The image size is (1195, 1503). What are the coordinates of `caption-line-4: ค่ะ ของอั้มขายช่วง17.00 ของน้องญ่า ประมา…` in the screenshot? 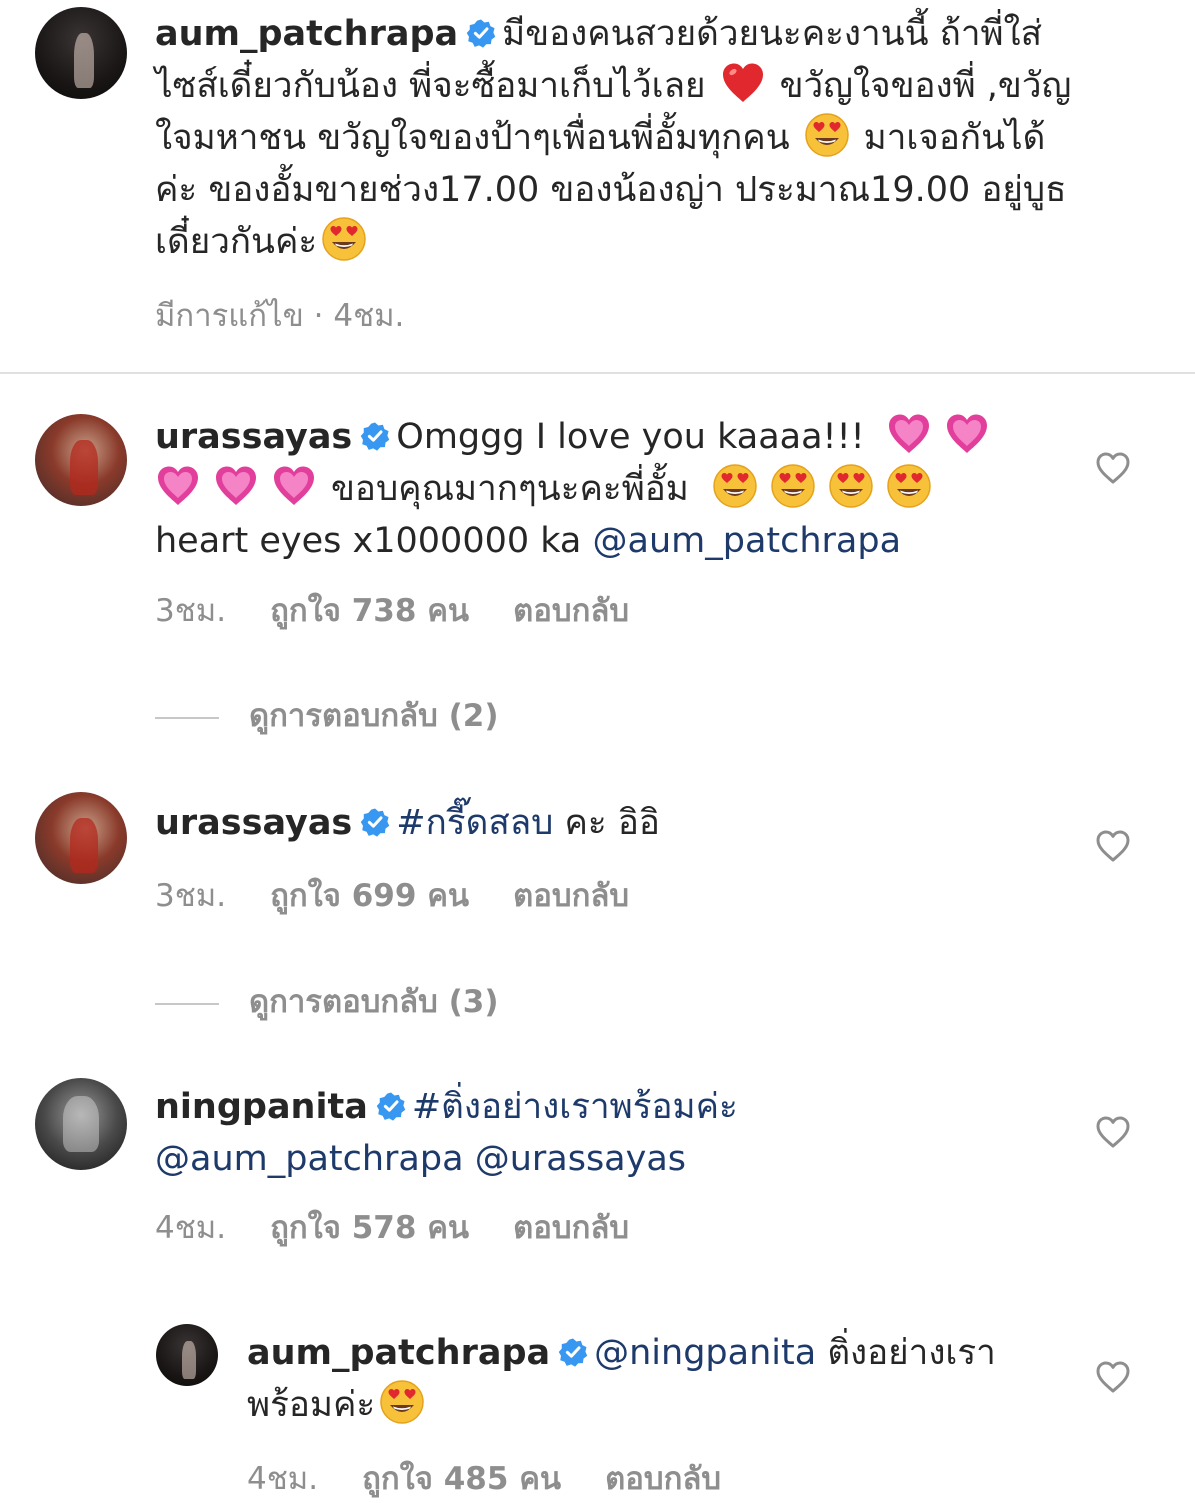 It's located at (611, 190).